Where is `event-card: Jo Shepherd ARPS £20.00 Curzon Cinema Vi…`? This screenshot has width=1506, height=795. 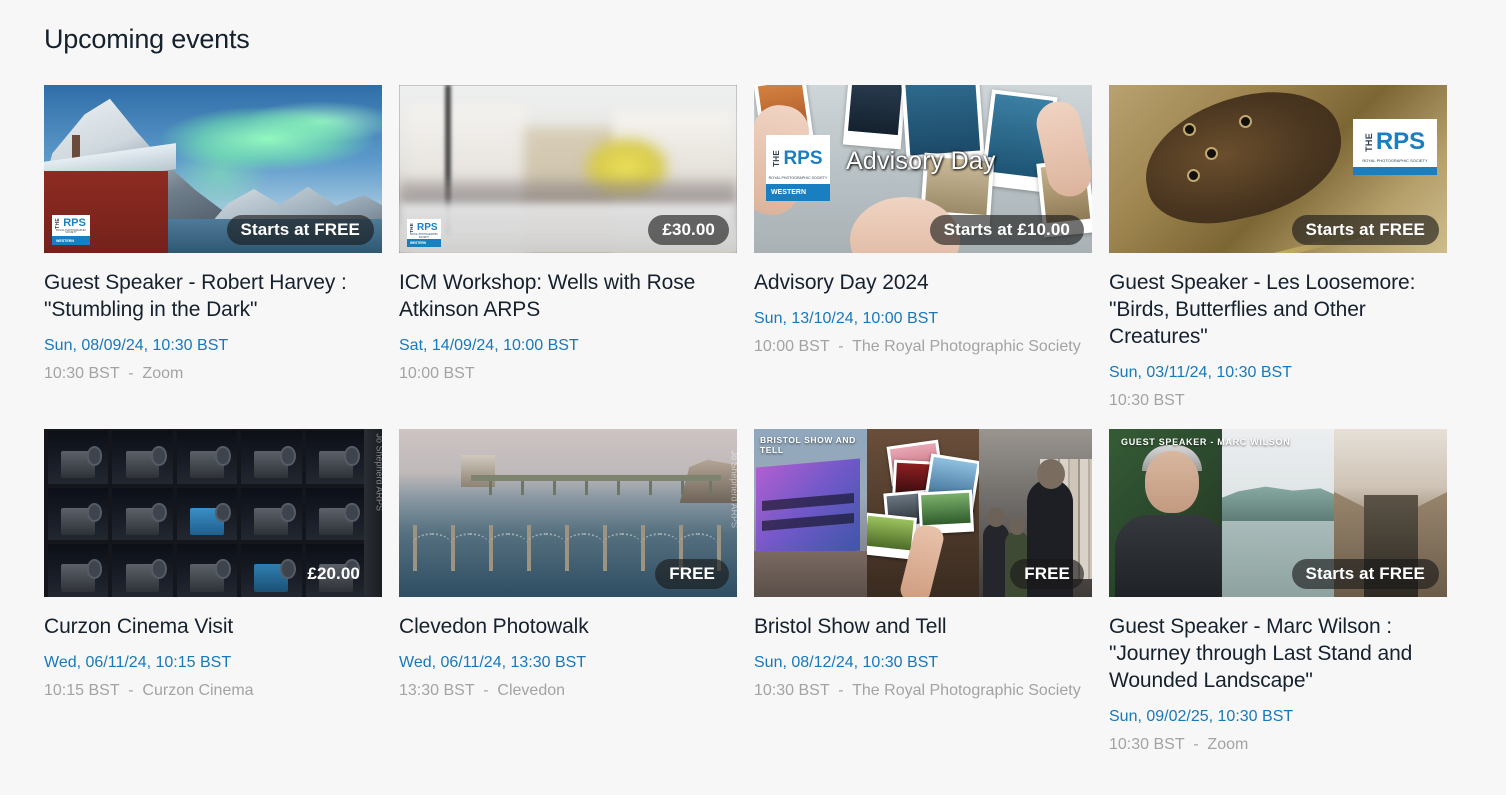 event-card: Jo Shepherd ARPS £20.00 Curzon Cinema Vi… is located at coordinates (213, 592).